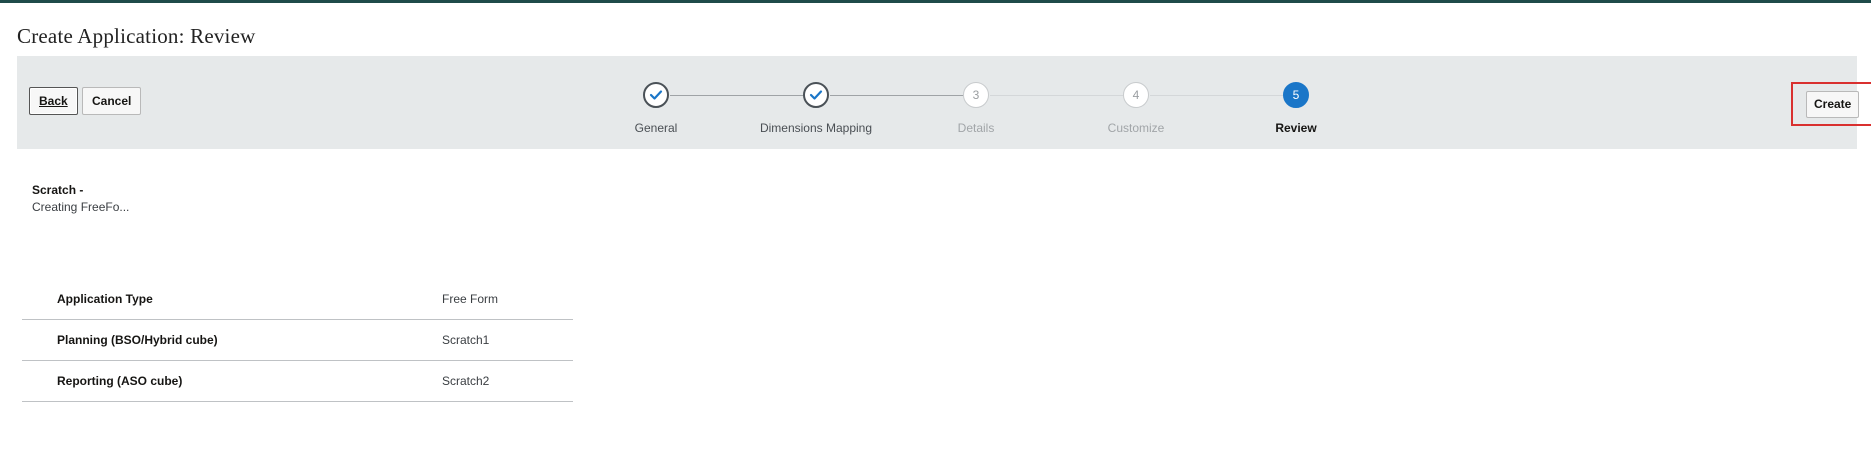  What do you see at coordinates (976, 128) in the screenshot?
I see `step-details-label: Details` at bounding box center [976, 128].